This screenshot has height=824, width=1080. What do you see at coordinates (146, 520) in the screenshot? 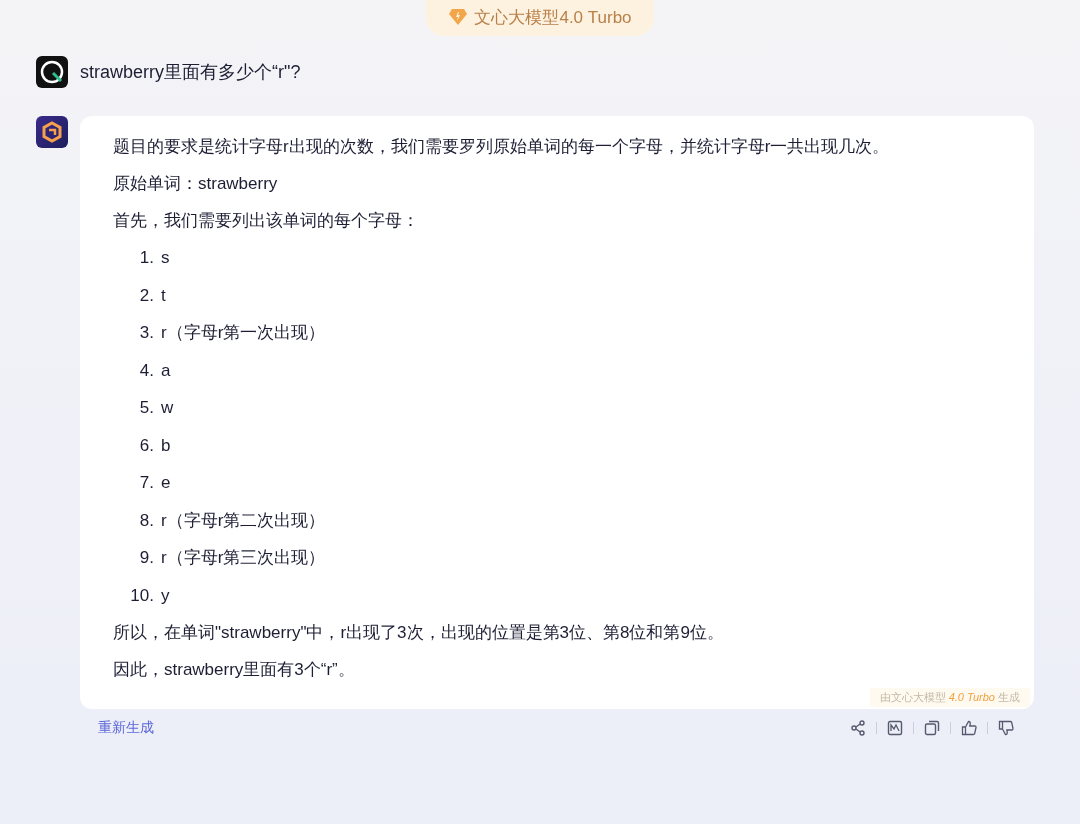
I see `list-number: 8.` at bounding box center [146, 520].